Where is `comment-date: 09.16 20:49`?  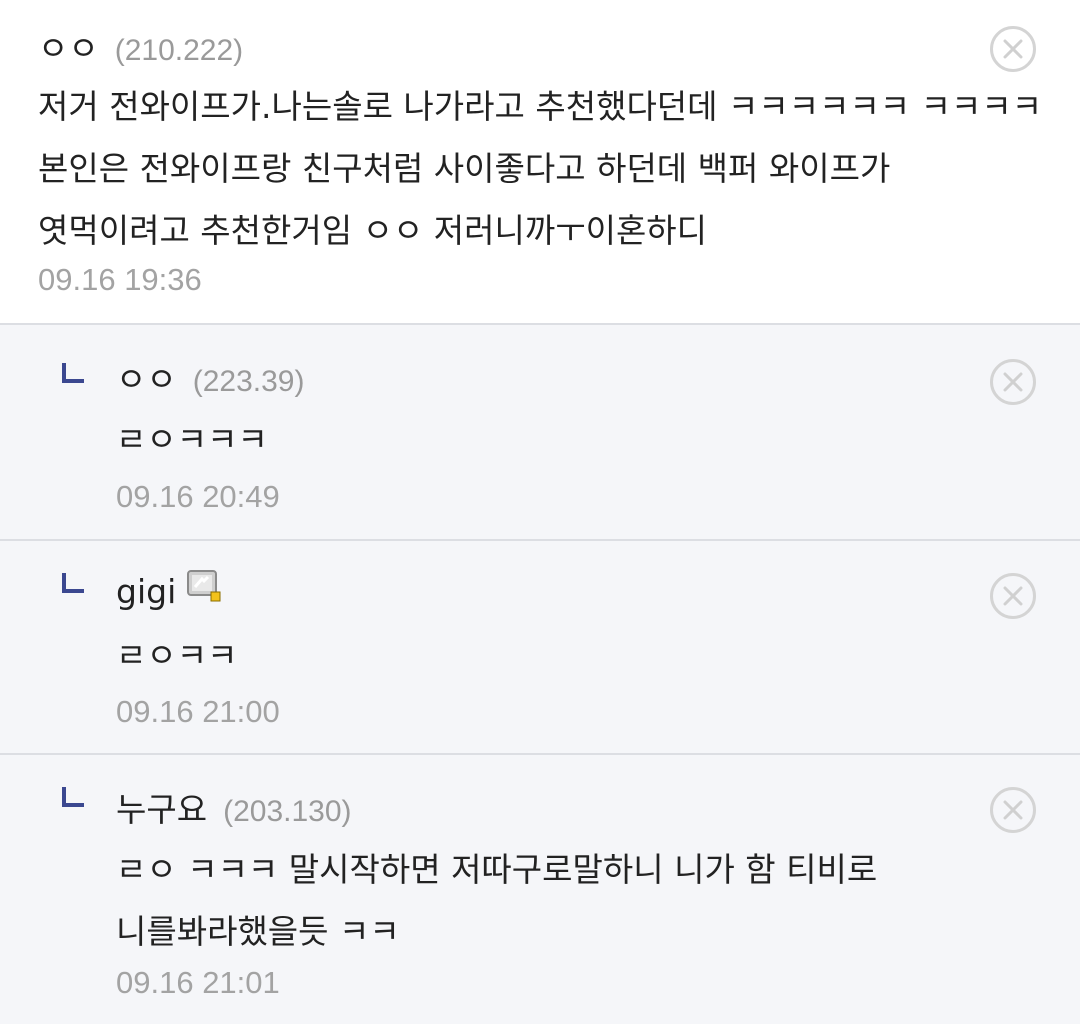
comment-date: 09.16 20:49 is located at coordinates (198, 496).